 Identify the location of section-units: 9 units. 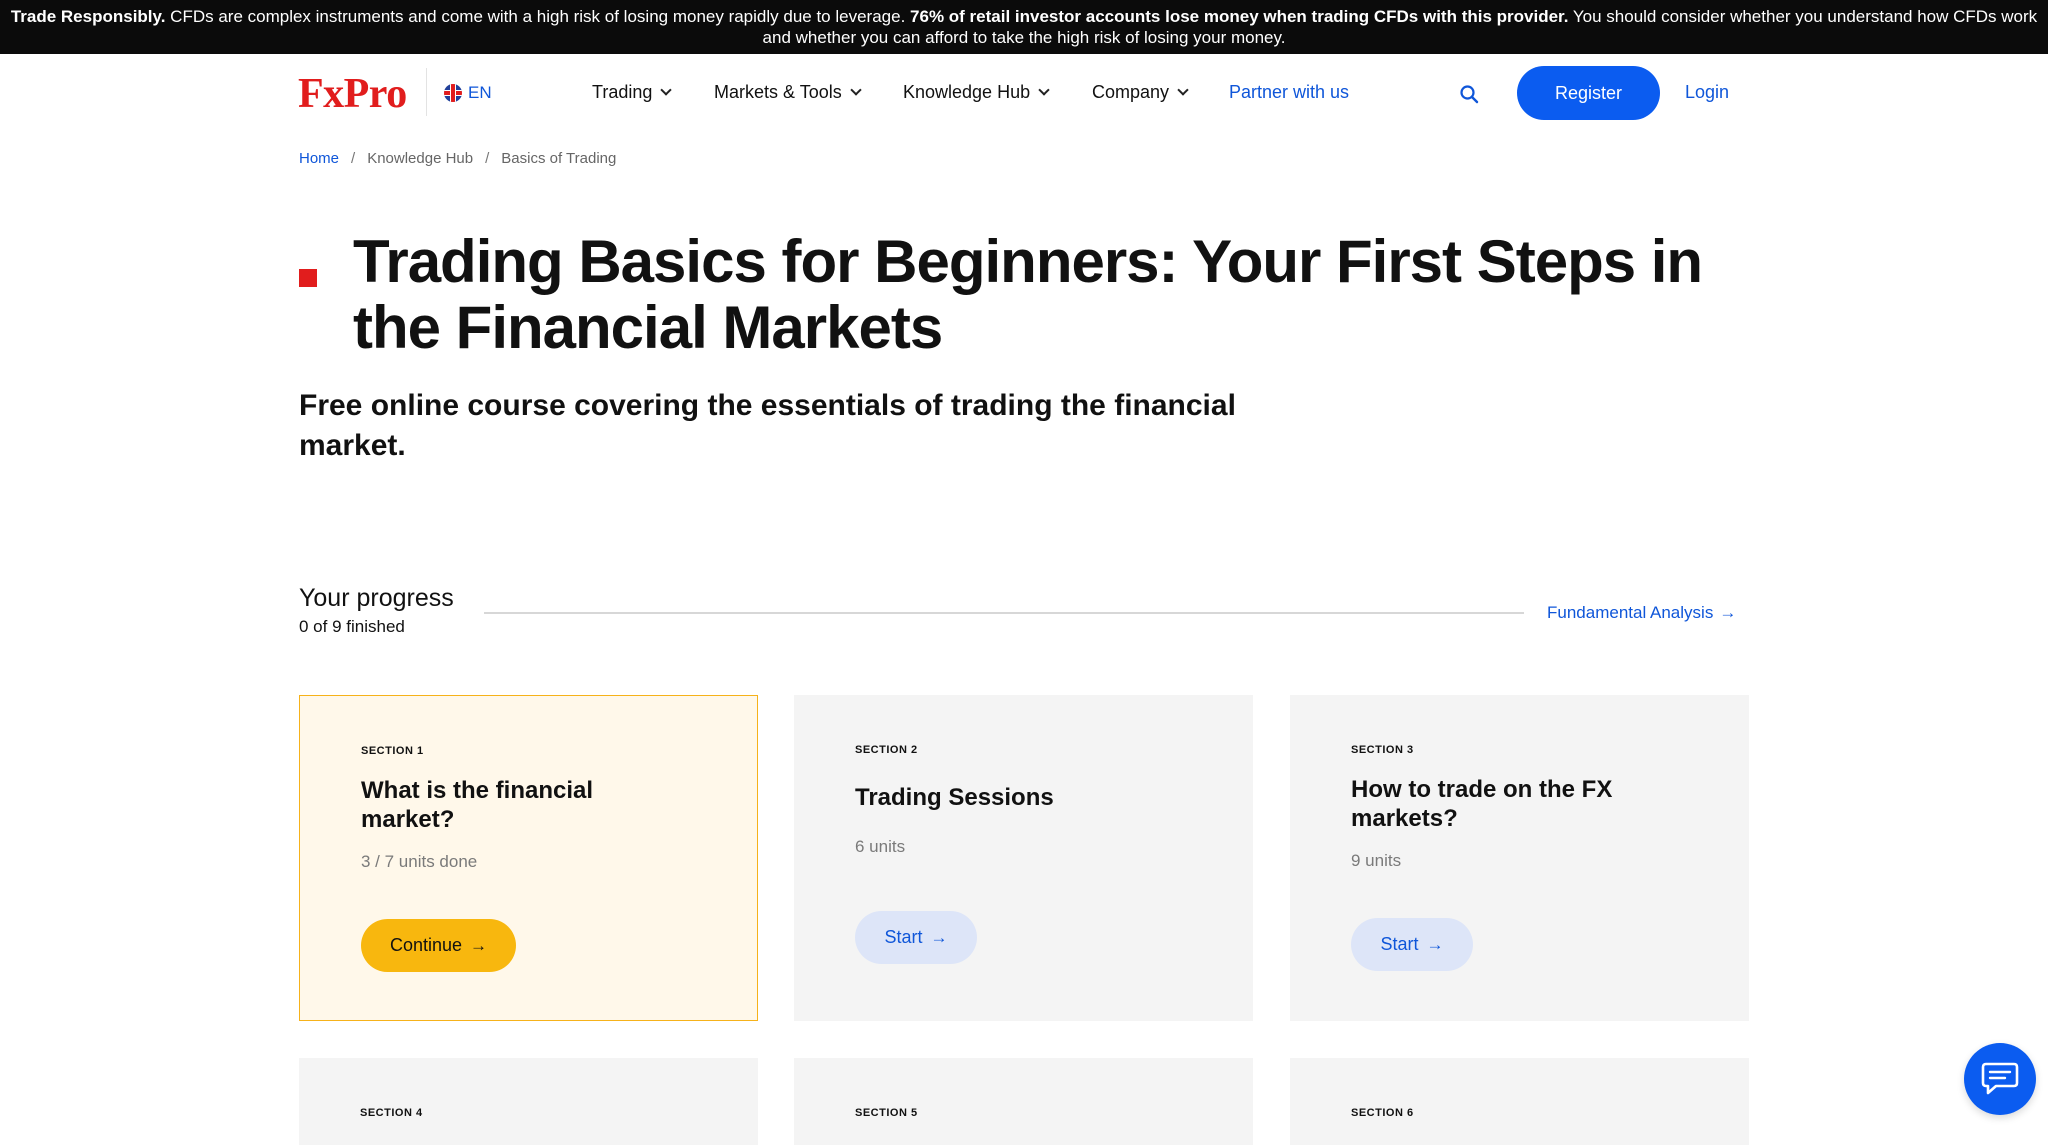
(1376, 860).